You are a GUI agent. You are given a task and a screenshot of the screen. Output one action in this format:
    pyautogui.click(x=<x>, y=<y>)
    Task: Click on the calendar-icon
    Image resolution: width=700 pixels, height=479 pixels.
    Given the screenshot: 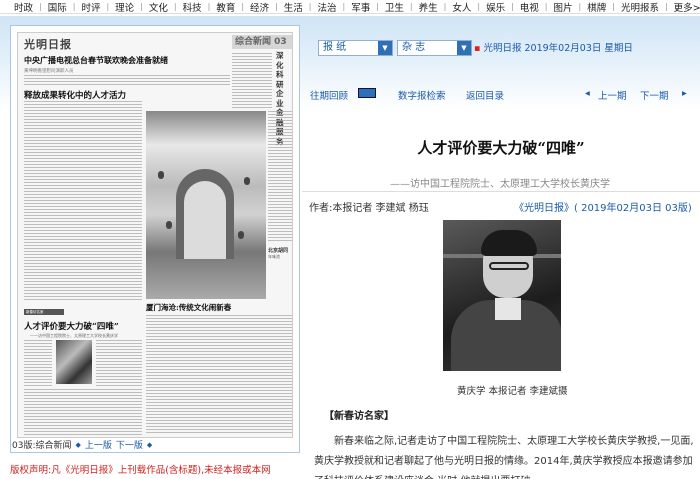 What is the action you would take?
    pyautogui.click(x=367, y=93)
    